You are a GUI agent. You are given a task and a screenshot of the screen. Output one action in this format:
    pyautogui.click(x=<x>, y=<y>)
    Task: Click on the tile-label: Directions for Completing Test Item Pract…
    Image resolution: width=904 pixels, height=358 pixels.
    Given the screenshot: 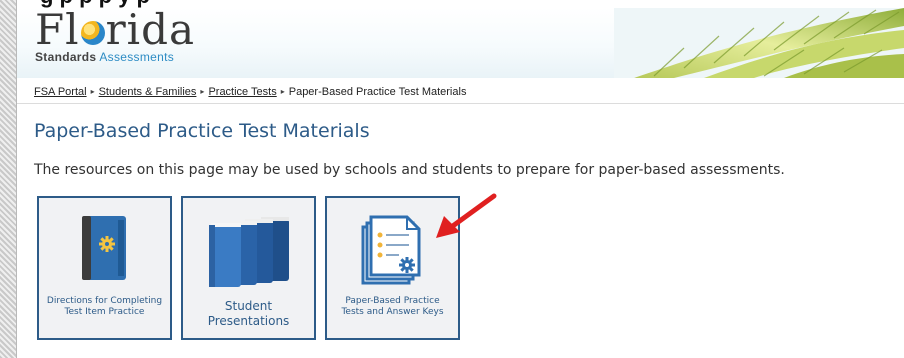 What is the action you would take?
    pyautogui.click(x=104, y=306)
    